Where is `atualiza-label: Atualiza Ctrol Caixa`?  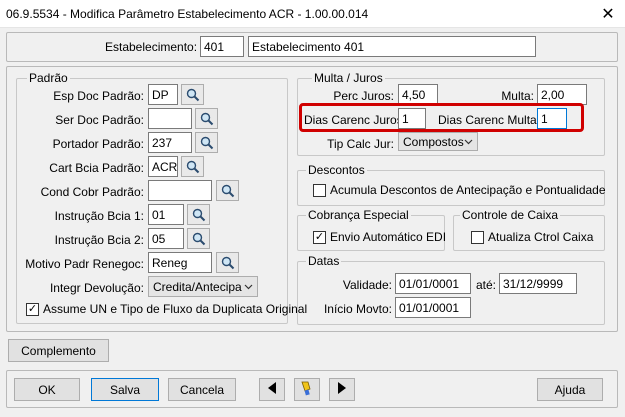 atualiza-label: Atualiza Ctrol Caixa is located at coordinates (541, 237).